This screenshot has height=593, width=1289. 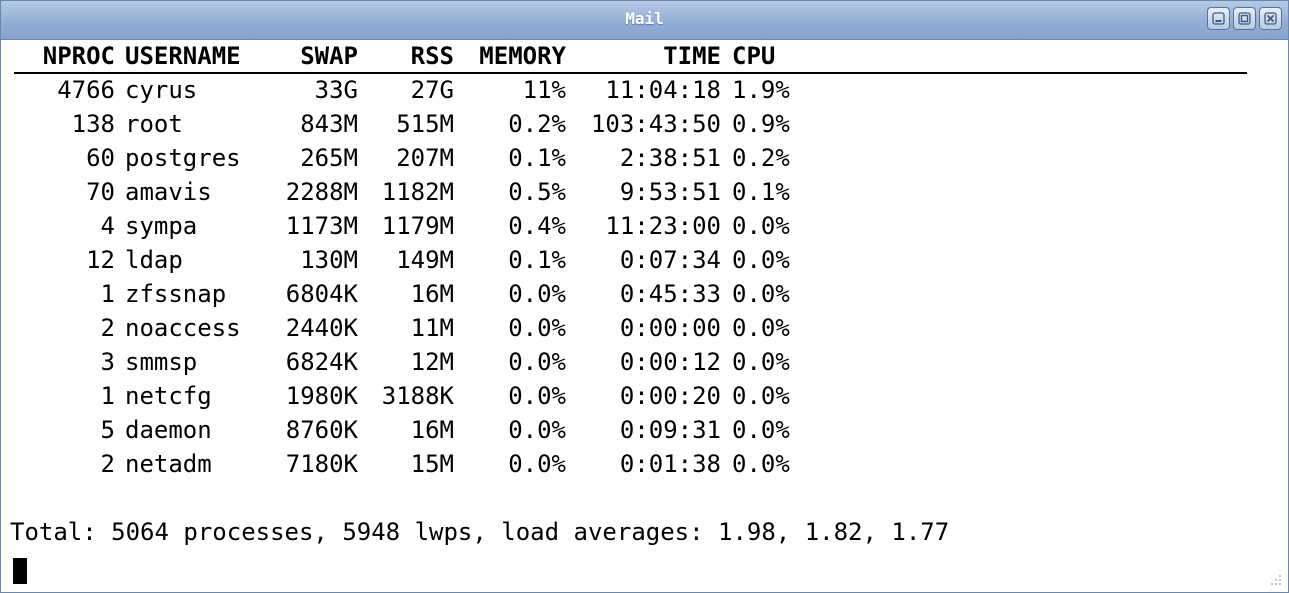 What do you see at coordinates (78, 56) in the screenshot?
I see `column-header-nproc: NPROC` at bounding box center [78, 56].